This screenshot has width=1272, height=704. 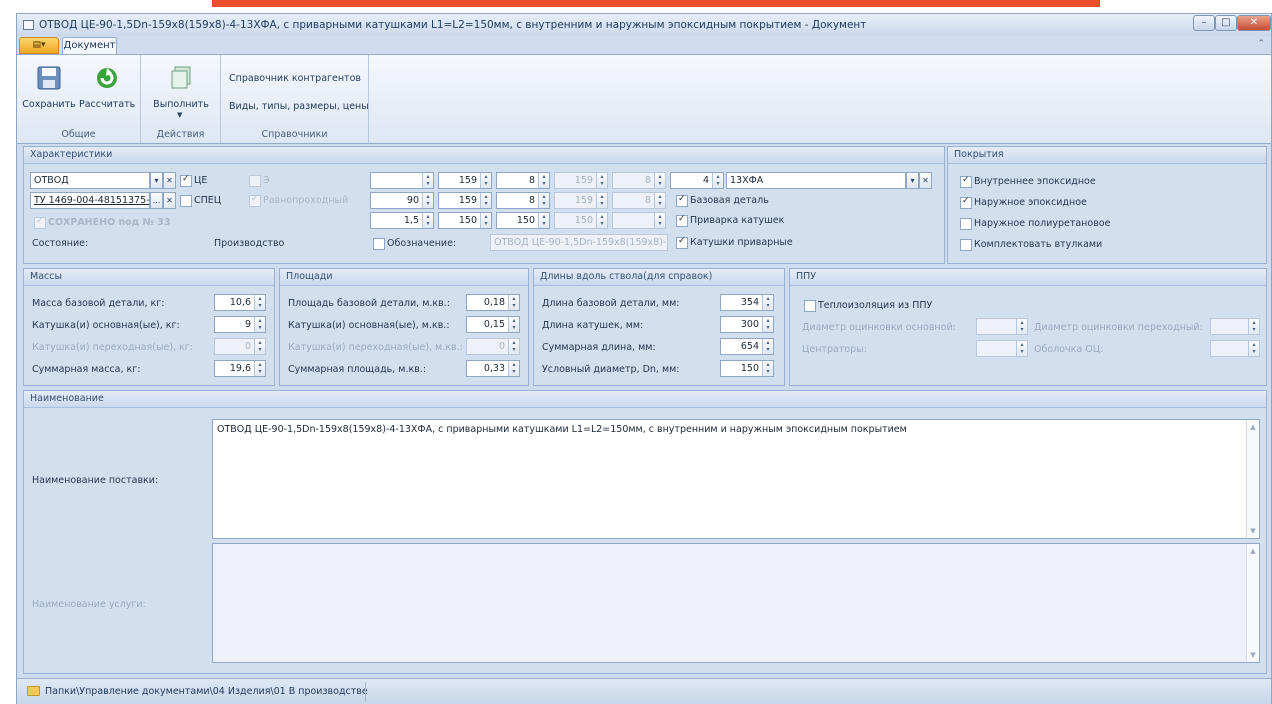 What do you see at coordinates (644, 45) in the screenshot?
I see `ribbon-tabs: ▤▾ Документ ⌃` at bounding box center [644, 45].